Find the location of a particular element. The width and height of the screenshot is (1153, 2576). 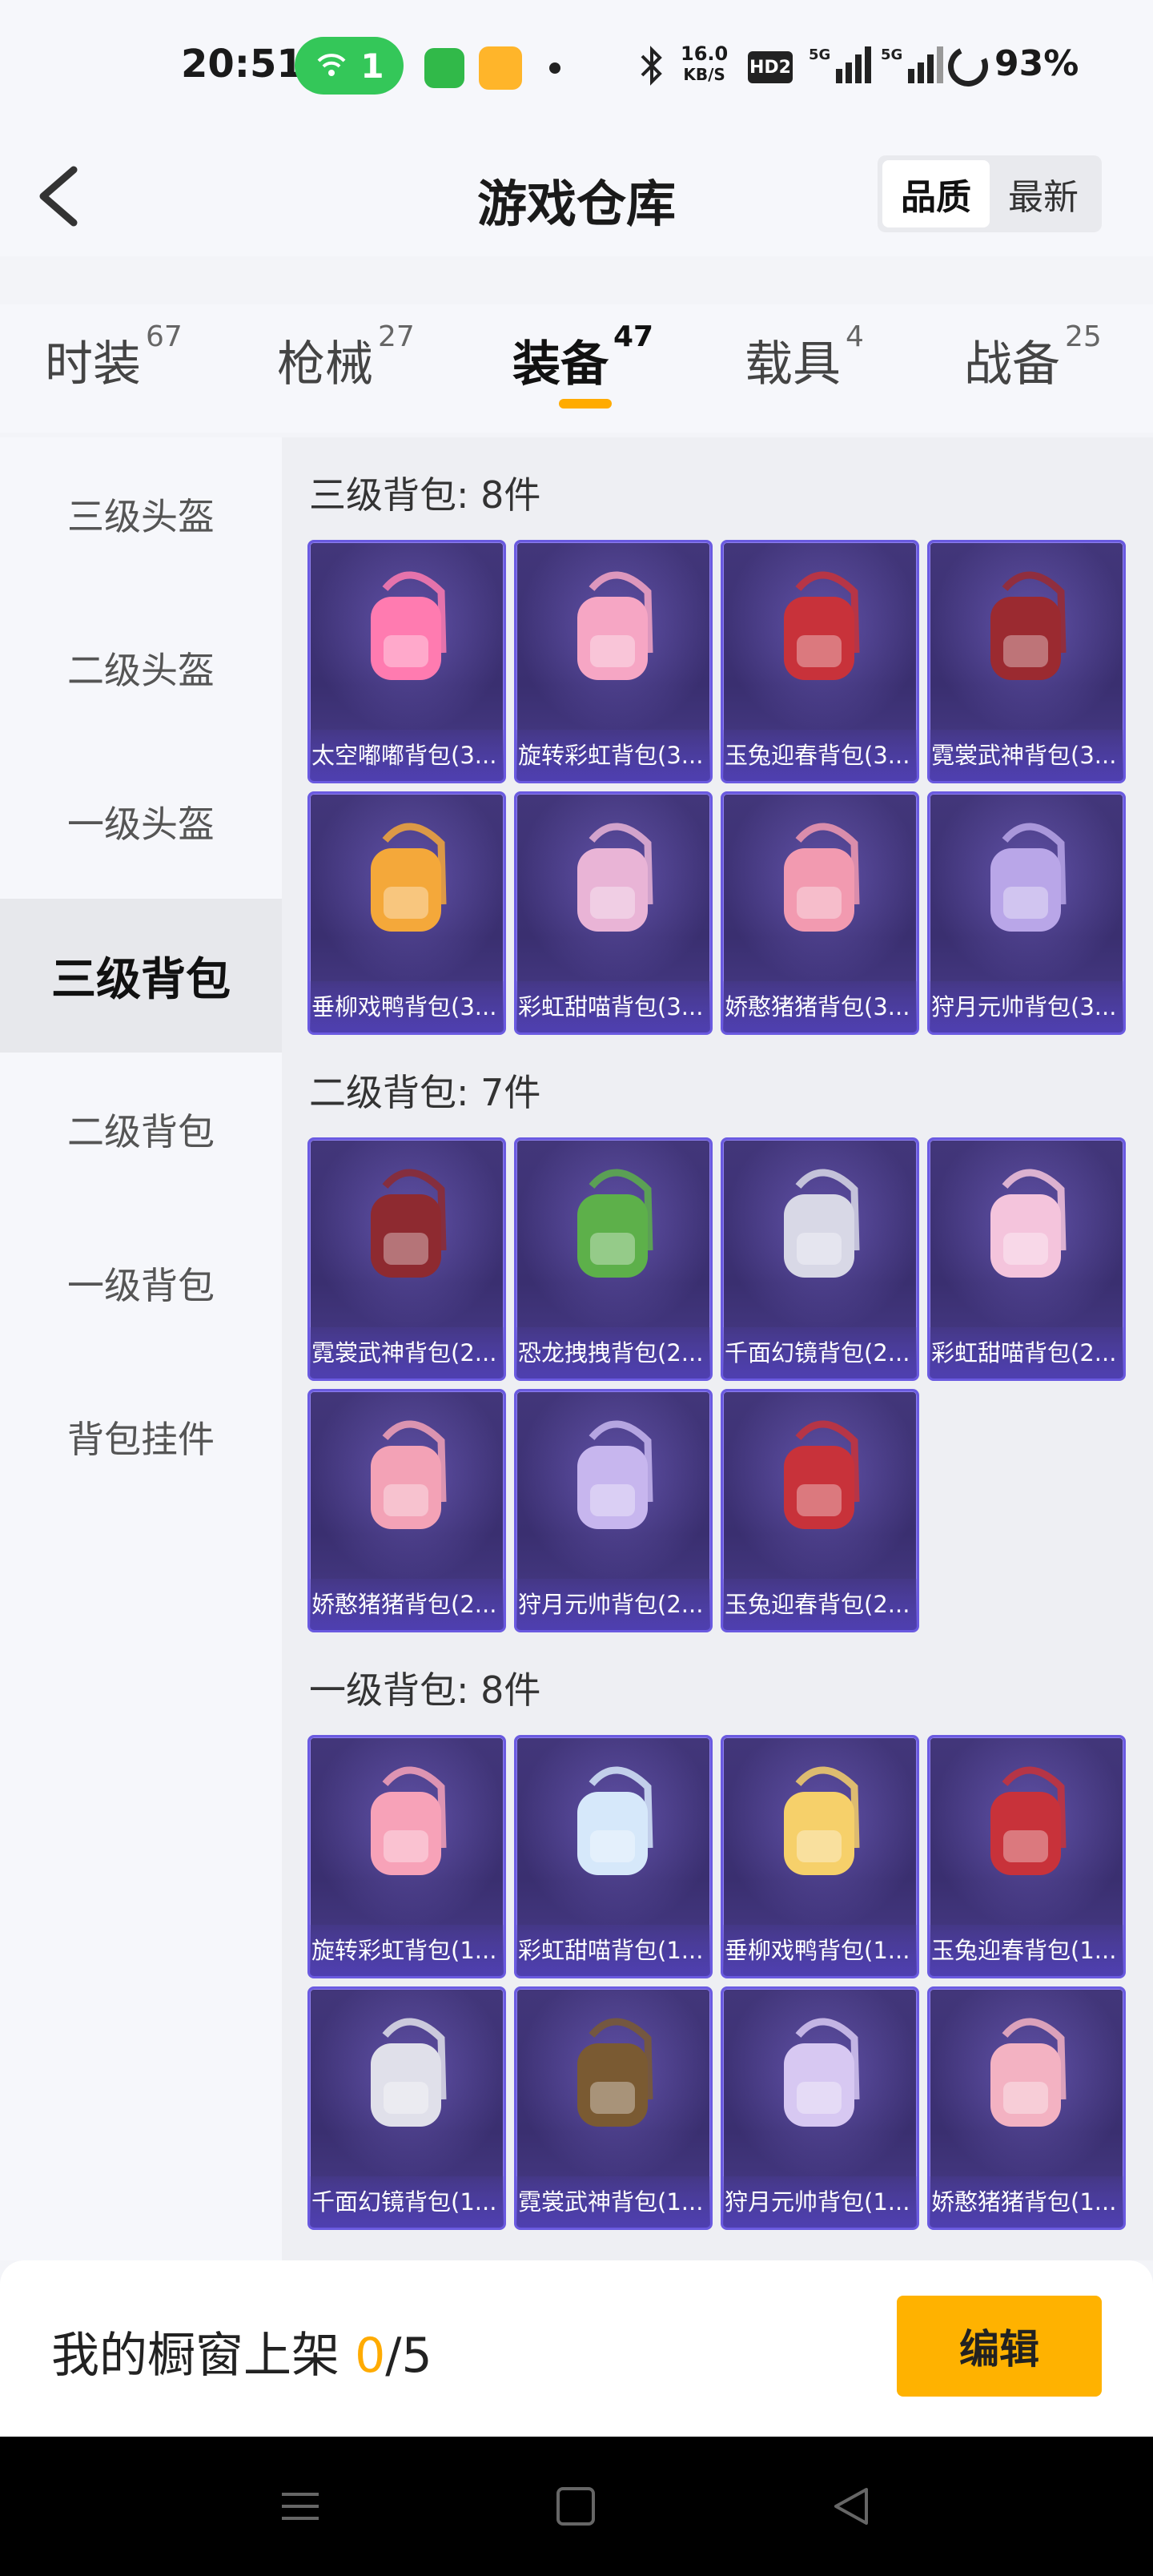

signal-icon: 5G is located at coordinates (840, 64).